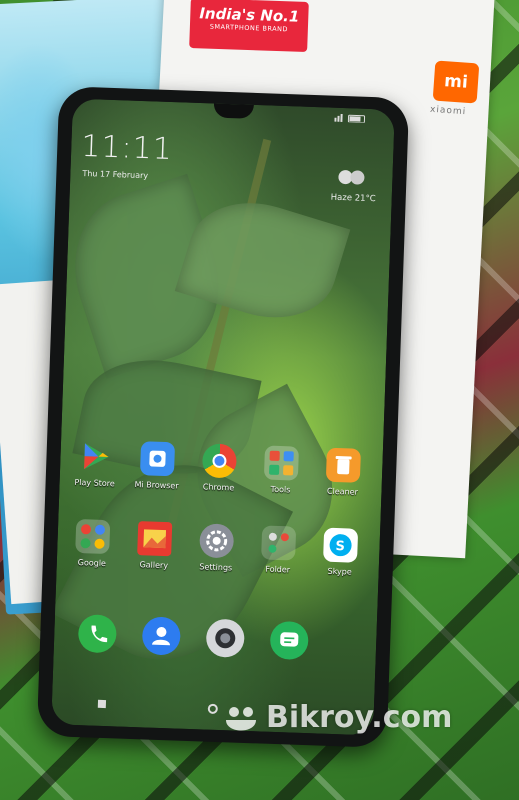 This screenshot has width=519, height=800. I want to click on weather-label: Haze 21°C, so click(353, 199).